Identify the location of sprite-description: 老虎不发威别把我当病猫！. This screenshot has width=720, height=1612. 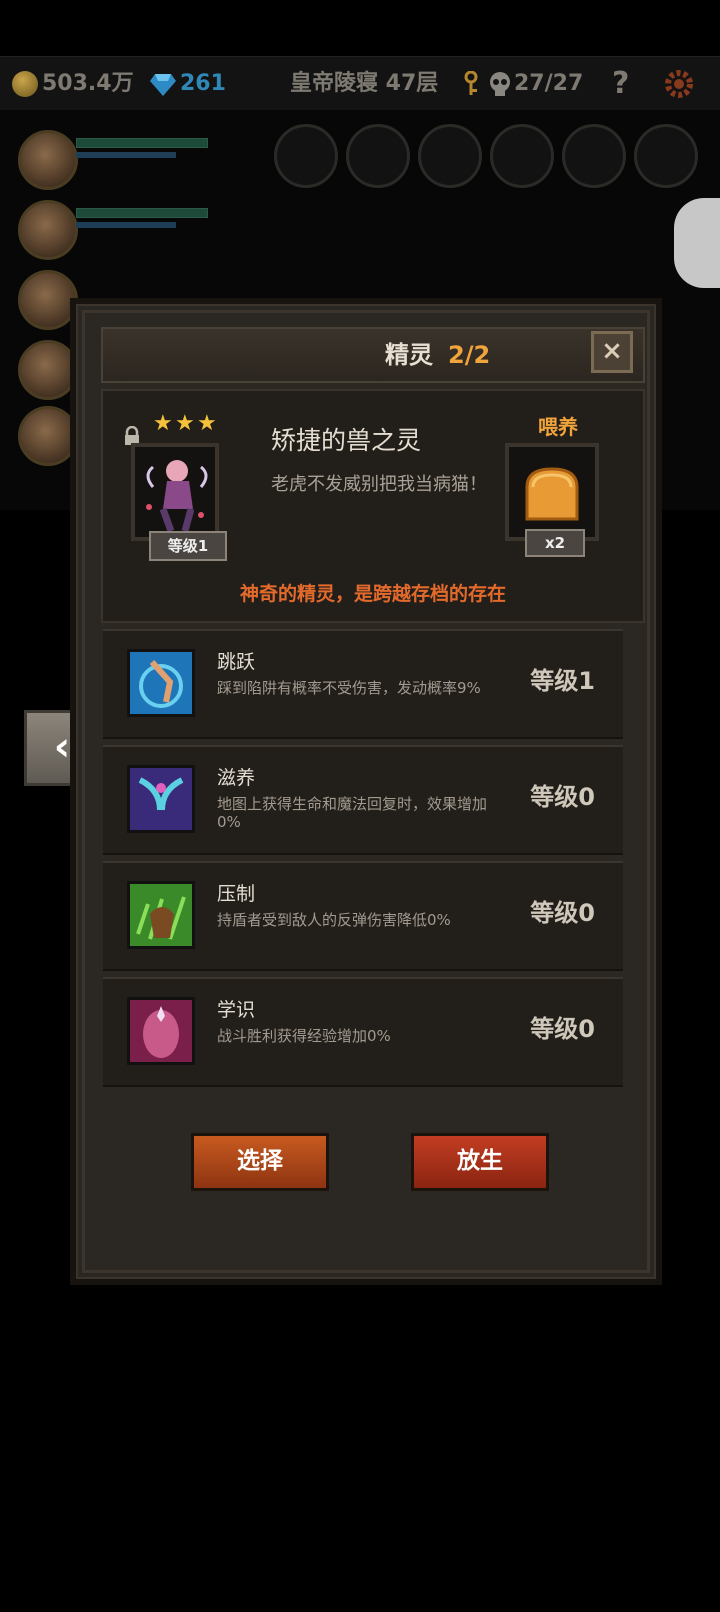
(379, 484).